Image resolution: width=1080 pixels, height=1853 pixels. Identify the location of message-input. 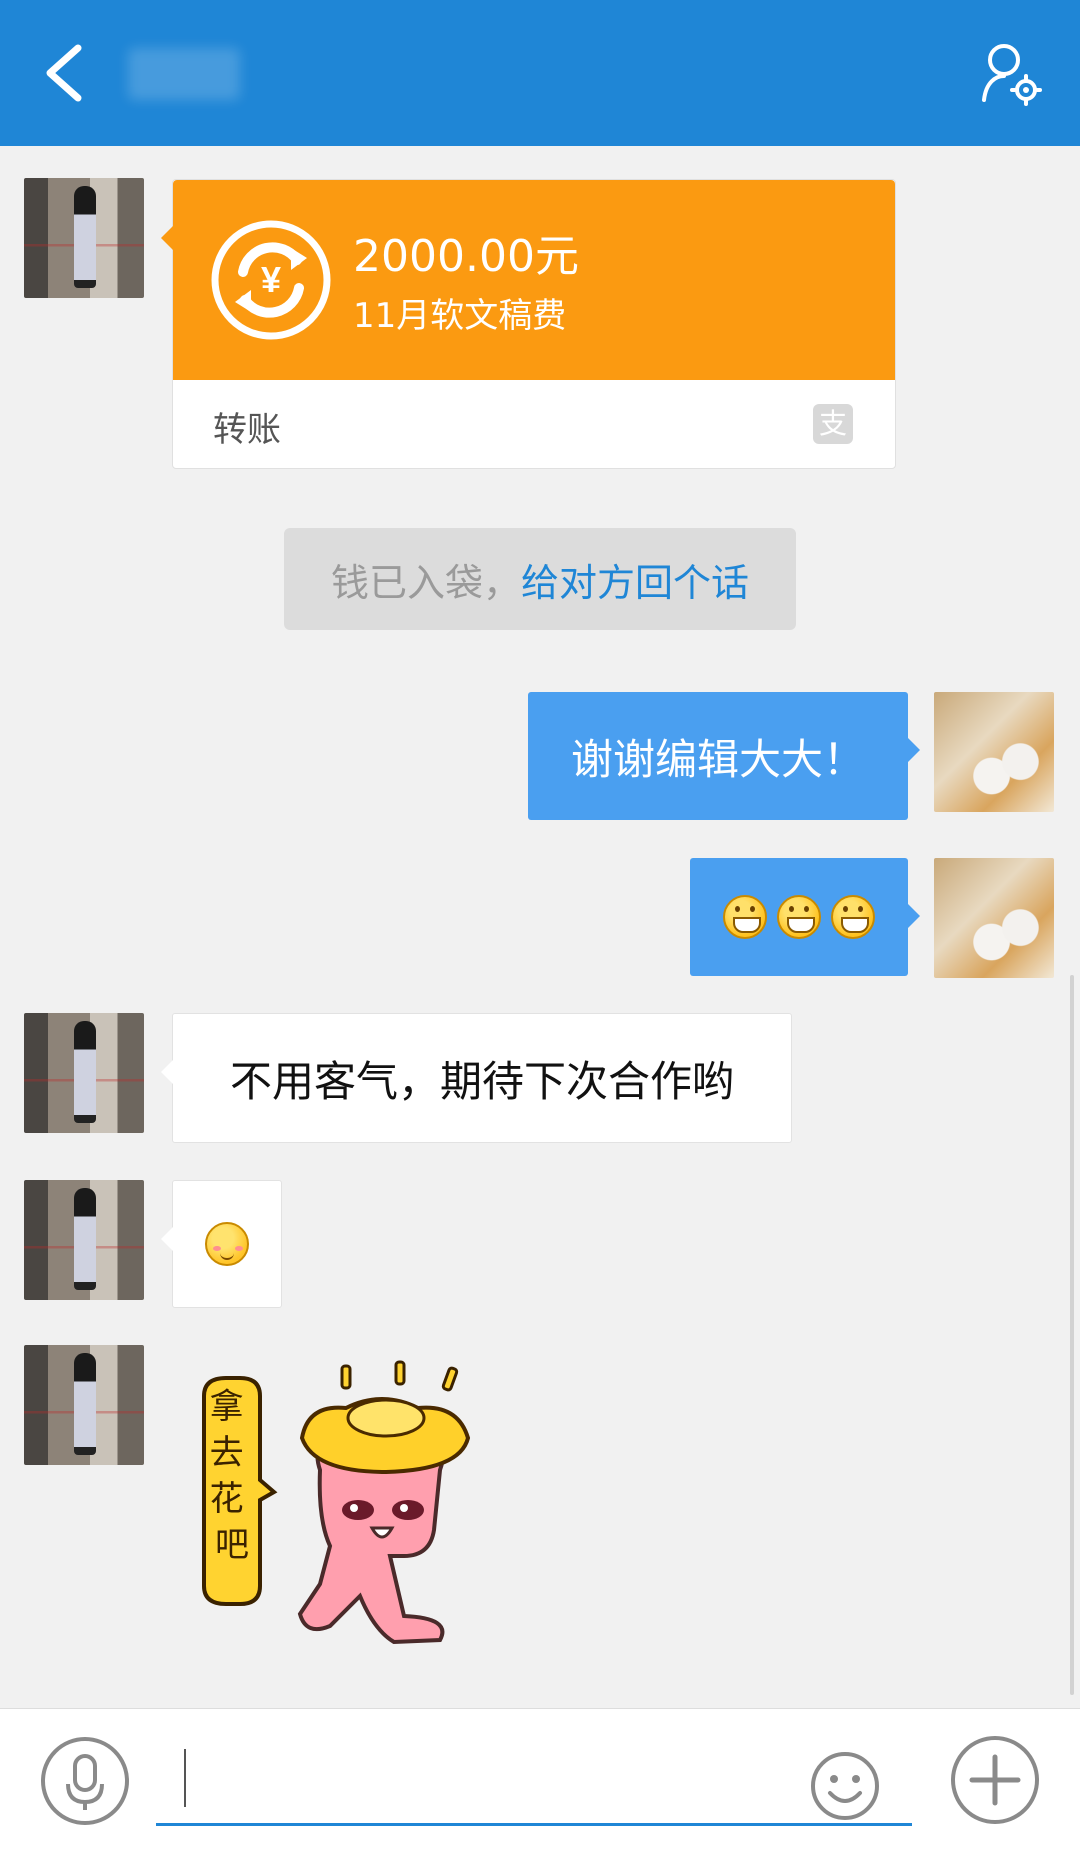
(534, 1782).